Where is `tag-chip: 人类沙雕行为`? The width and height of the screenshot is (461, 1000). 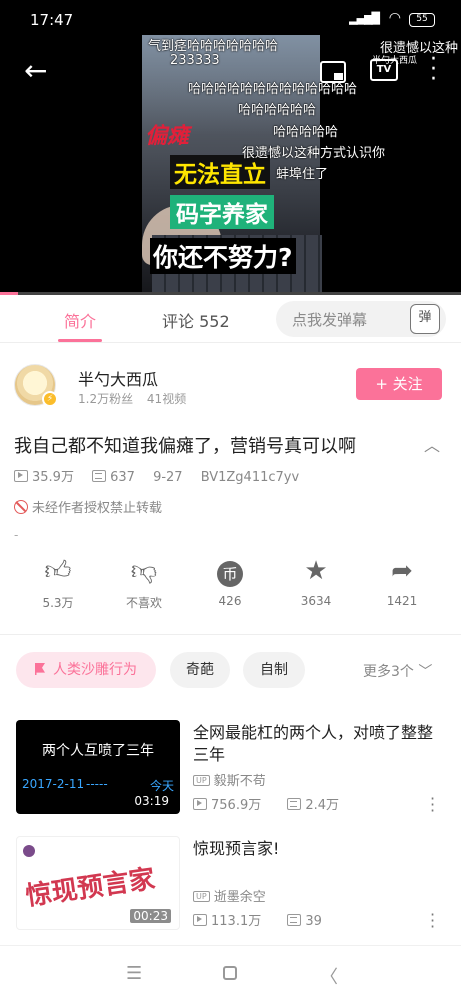 tag-chip: 人类沙雕行为 is located at coordinates (86, 670).